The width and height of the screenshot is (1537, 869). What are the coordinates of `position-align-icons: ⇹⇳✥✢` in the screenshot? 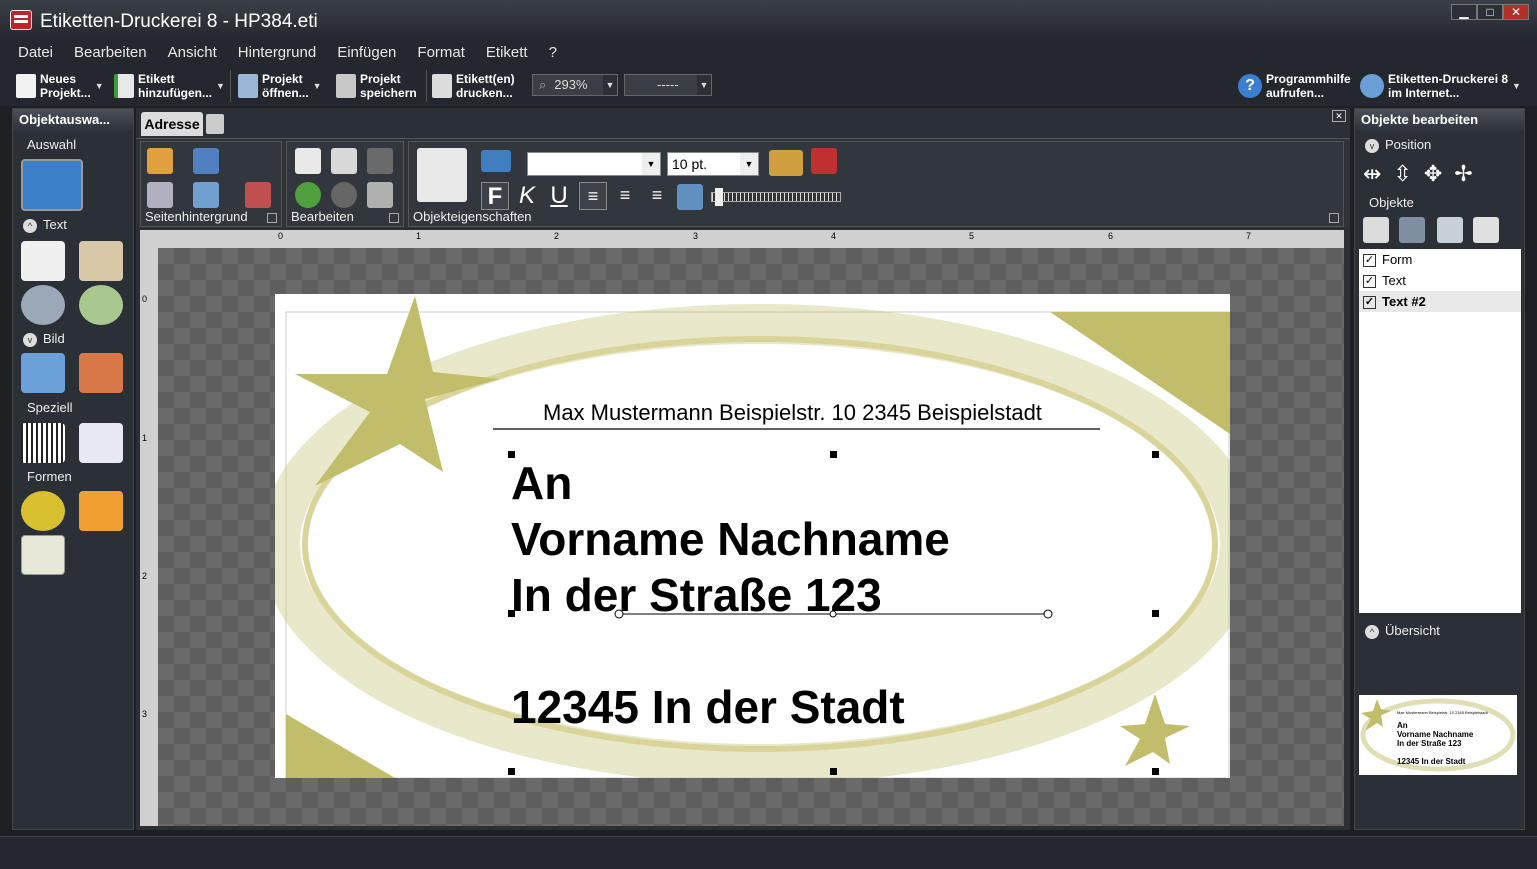 It's located at (1424, 174).